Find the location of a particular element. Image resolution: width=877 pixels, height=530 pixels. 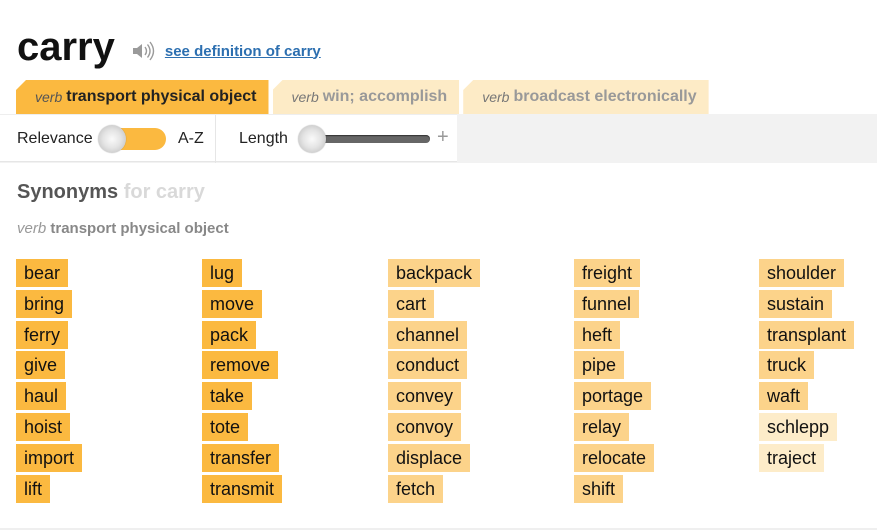

synonym-chip: move is located at coordinates (232, 304).